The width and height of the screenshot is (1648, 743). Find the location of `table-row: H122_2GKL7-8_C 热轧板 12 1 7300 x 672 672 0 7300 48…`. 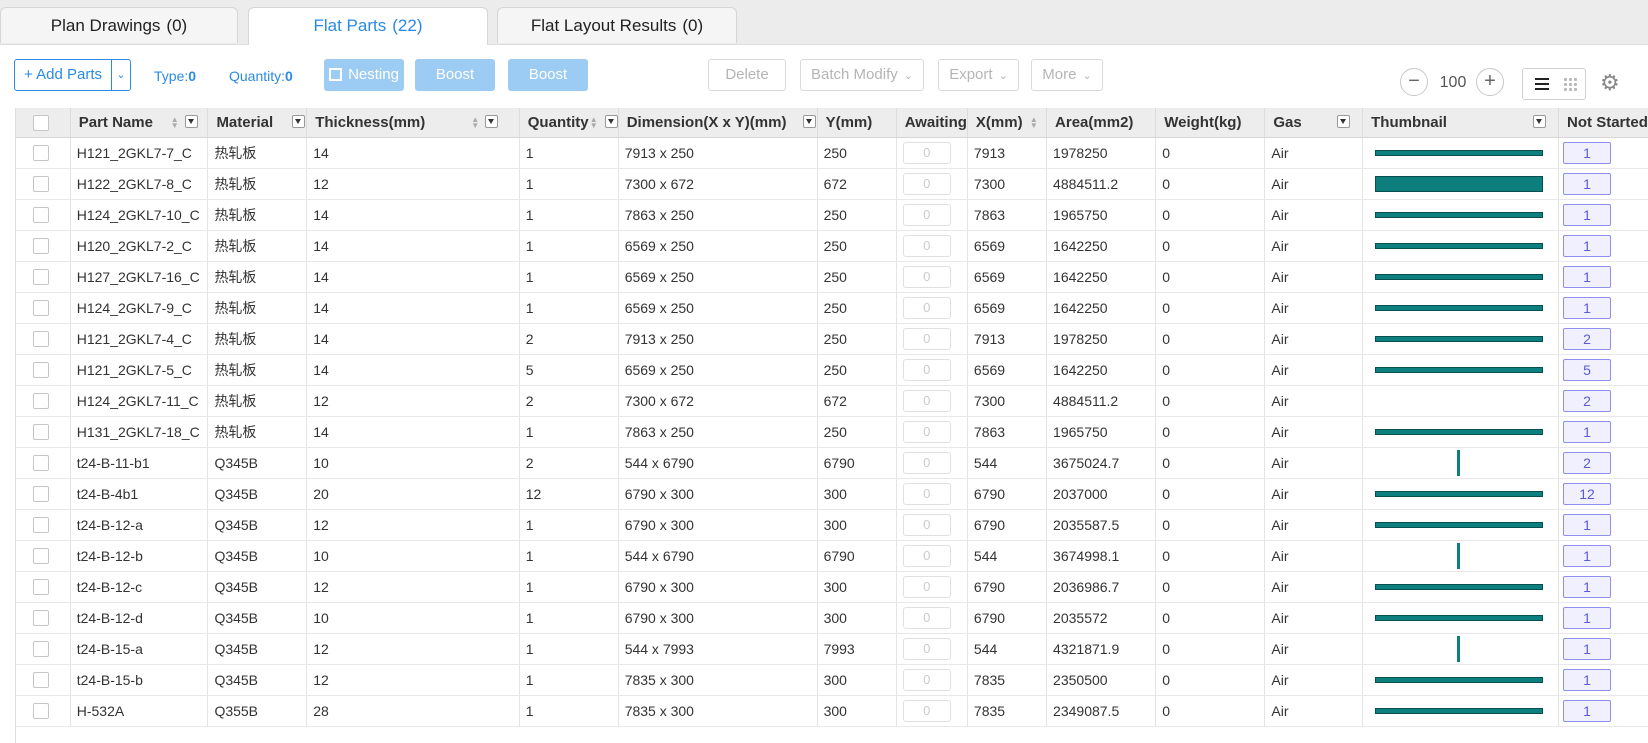

table-row: H122_2GKL7-8_C 热轧板 12 1 7300 x 672 672 0 7300 48… is located at coordinates (832, 184).